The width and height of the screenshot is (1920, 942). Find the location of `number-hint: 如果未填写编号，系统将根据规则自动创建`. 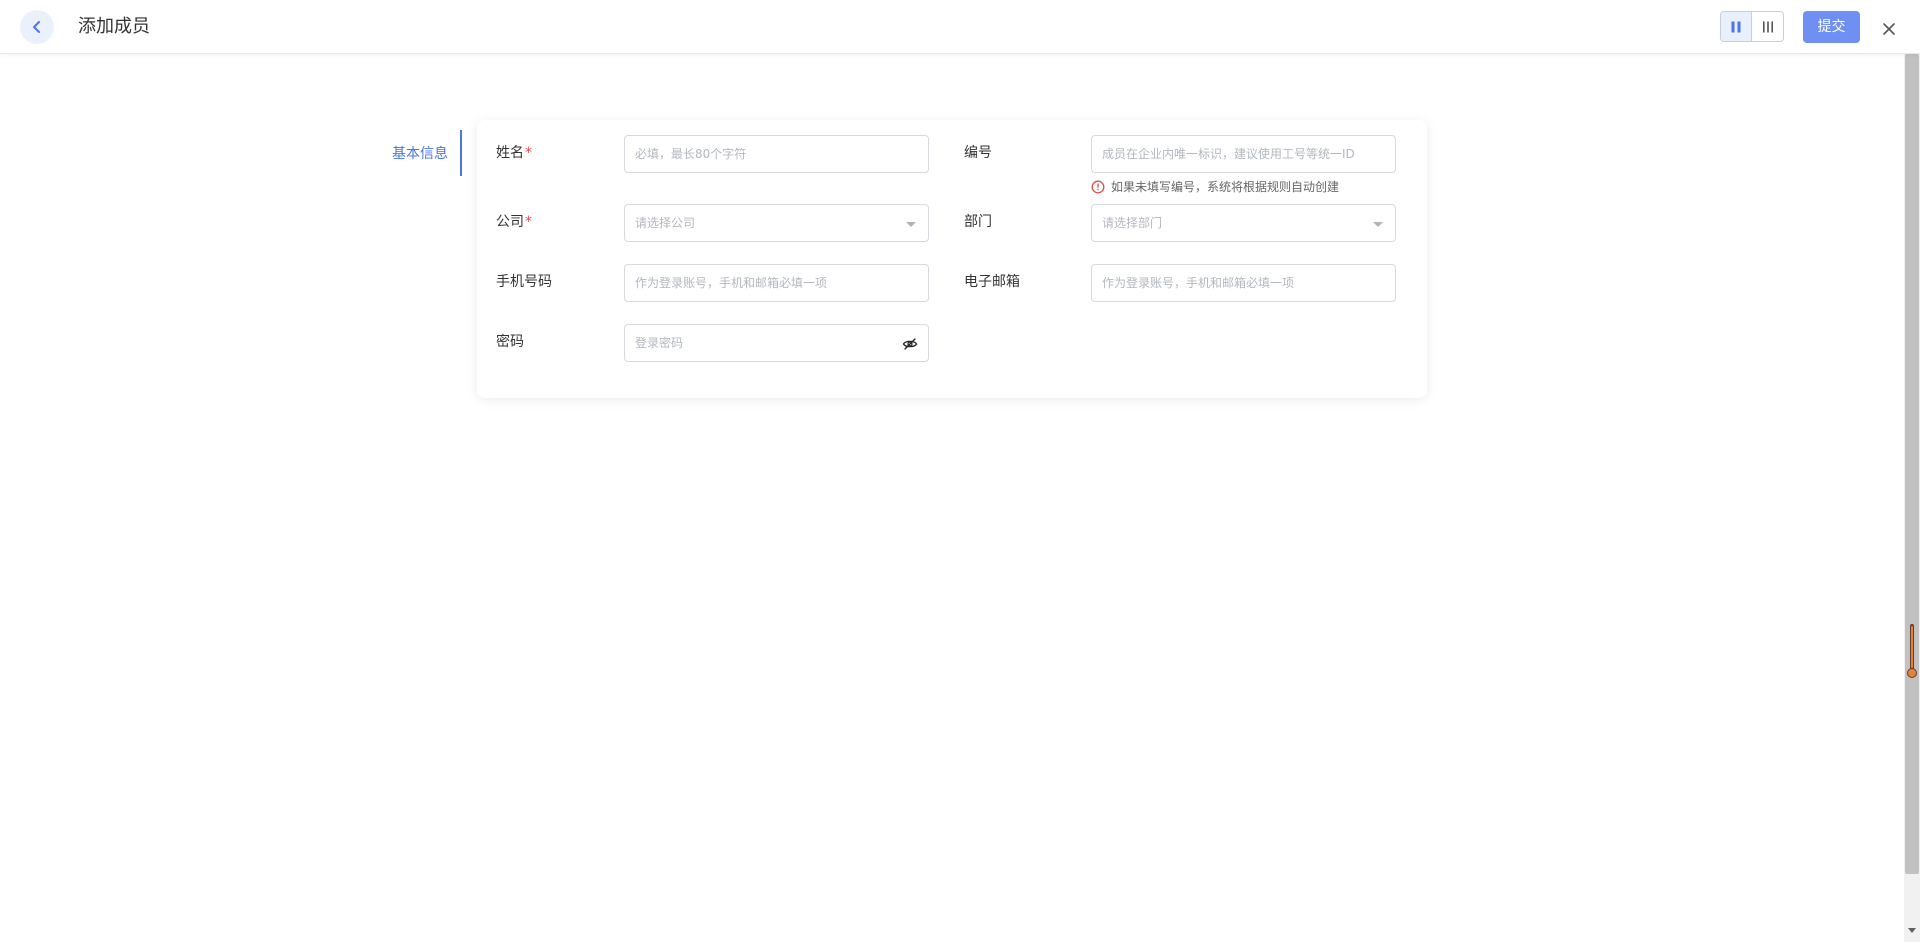

number-hint: 如果未填写编号，系统将根据规则自动创建 is located at coordinates (1215, 186).